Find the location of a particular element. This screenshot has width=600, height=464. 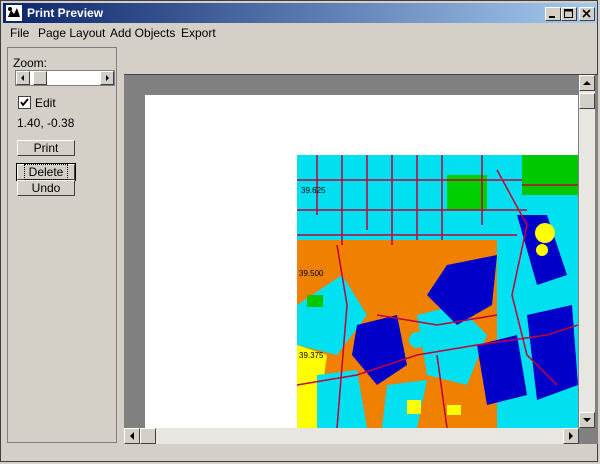

scroll-left-button is located at coordinates (132, 436).